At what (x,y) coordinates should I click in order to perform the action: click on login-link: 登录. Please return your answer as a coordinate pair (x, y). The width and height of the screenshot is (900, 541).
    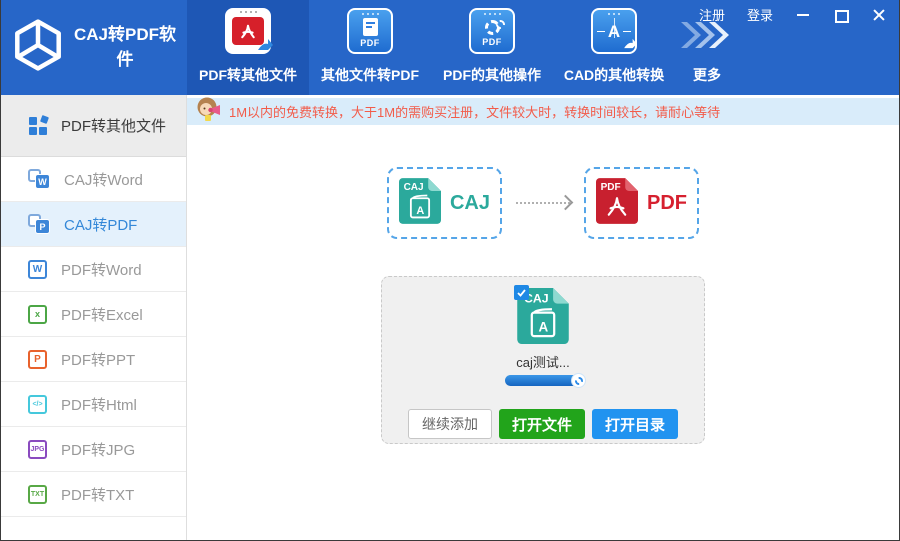
    Looking at the image, I should click on (760, 14).